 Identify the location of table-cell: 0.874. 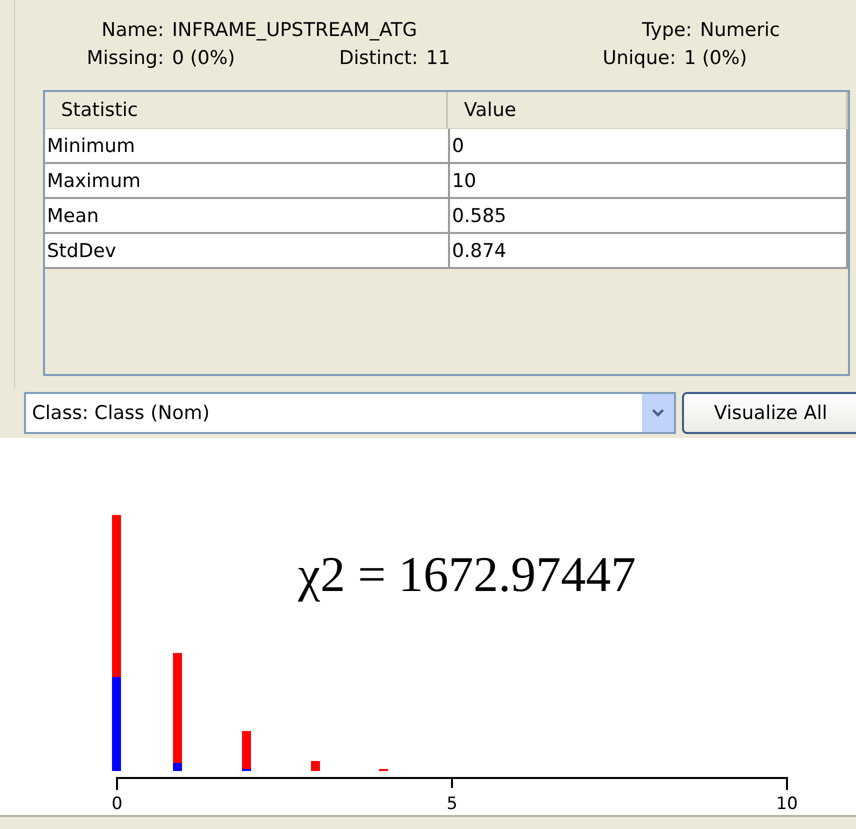
(649, 250).